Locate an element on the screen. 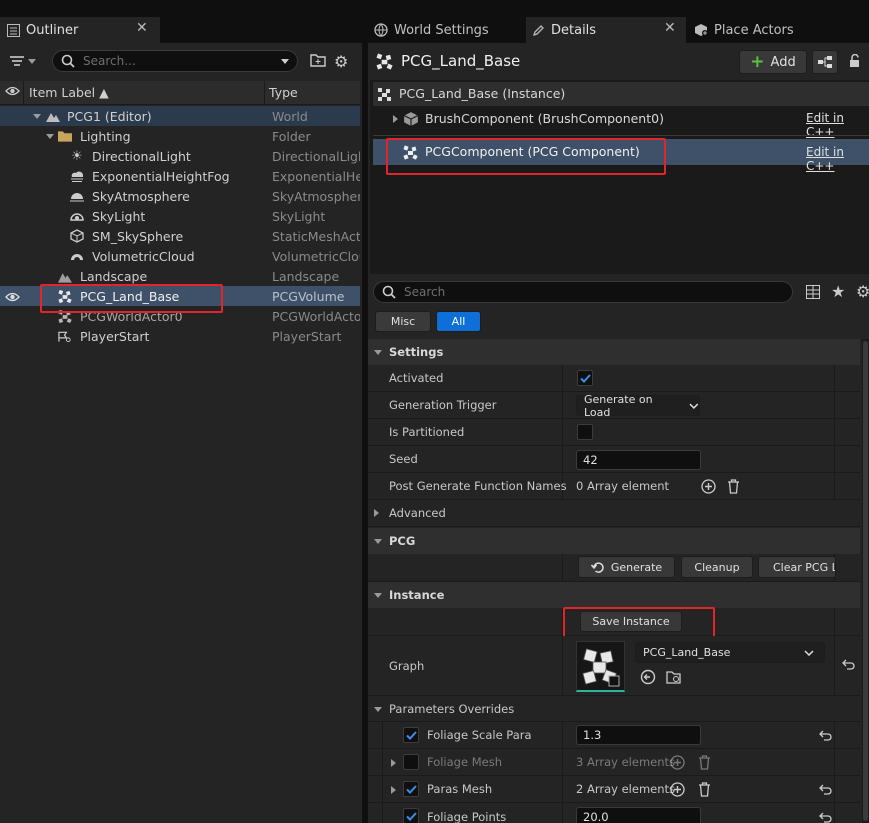 The image size is (869, 823). add-component-button: + Add is located at coordinates (773, 62).